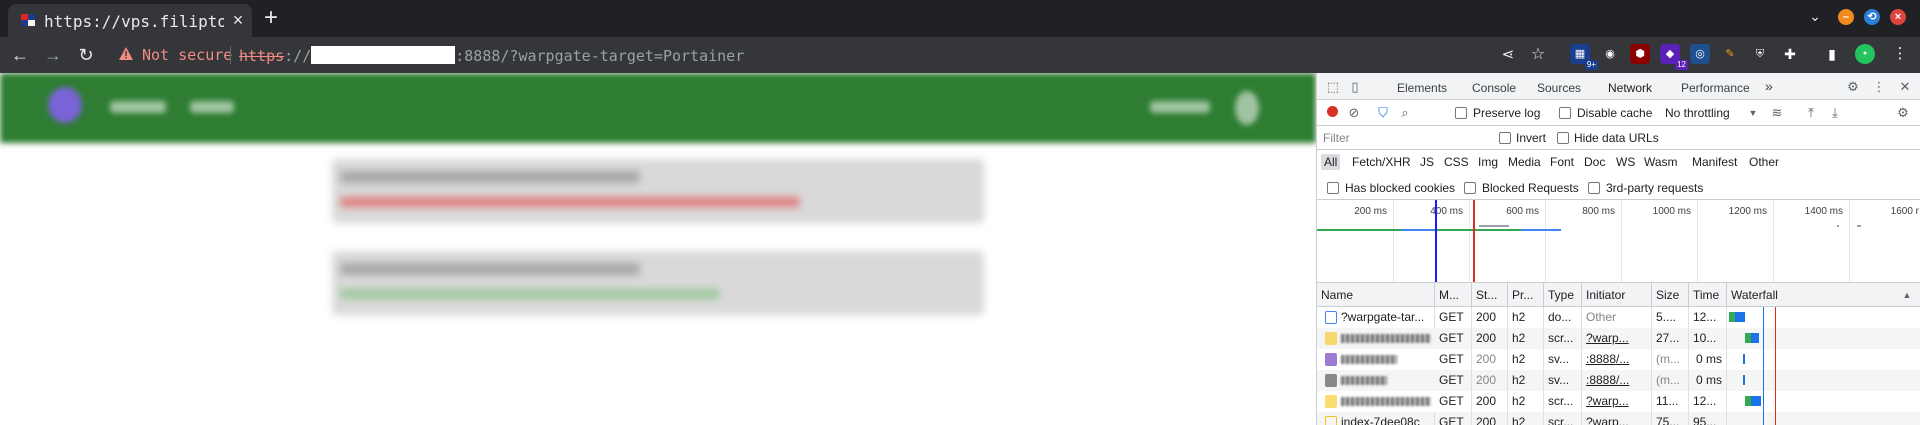 The image size is (1920, 425). Describe the element at coordinates (1594, 188) in the screenshot. I see `third-party-checkbox` at that location.